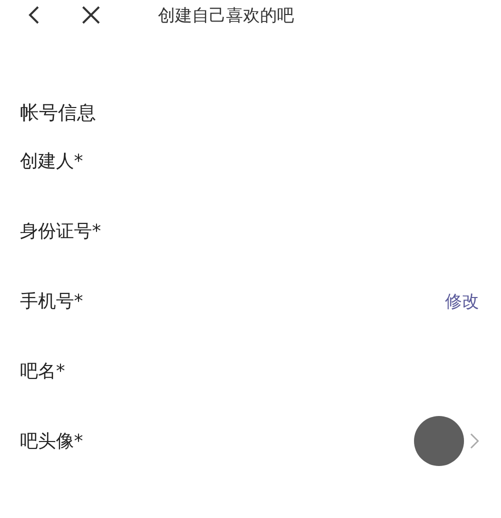 The height and width of the screenshot is (518, 501). I want to click on field-label: 吧名*, so click(42, 371).